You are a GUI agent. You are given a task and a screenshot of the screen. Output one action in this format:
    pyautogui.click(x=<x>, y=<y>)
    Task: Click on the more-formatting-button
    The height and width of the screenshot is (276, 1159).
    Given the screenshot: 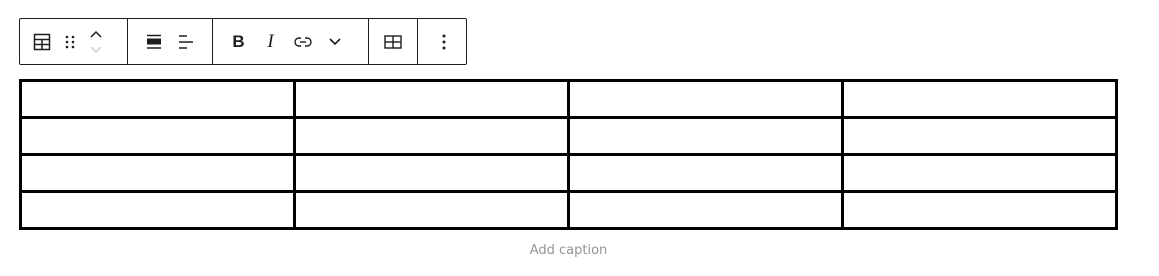 What is the action you would take?
    pyautogui.click(x=335, y=42)
    